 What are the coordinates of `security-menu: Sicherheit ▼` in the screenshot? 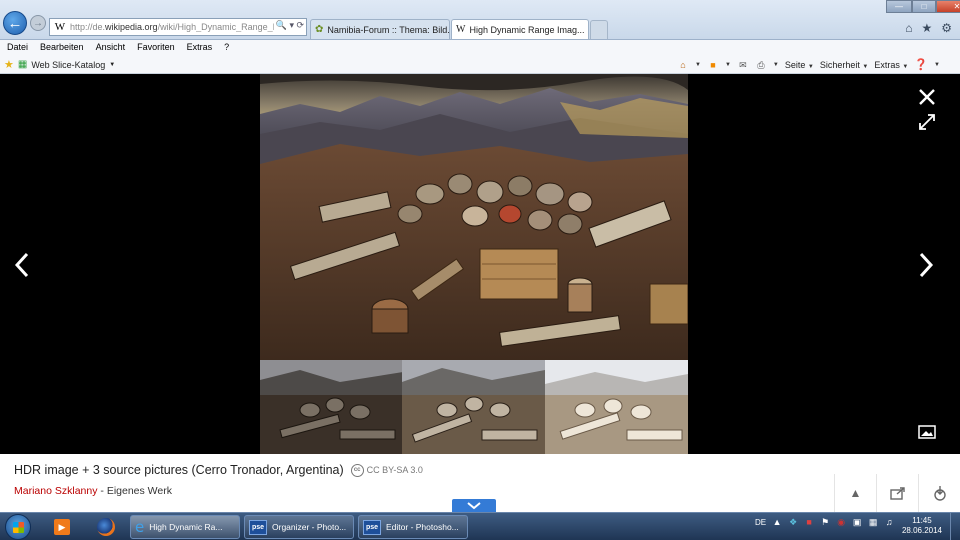 It's located at (844, 65).